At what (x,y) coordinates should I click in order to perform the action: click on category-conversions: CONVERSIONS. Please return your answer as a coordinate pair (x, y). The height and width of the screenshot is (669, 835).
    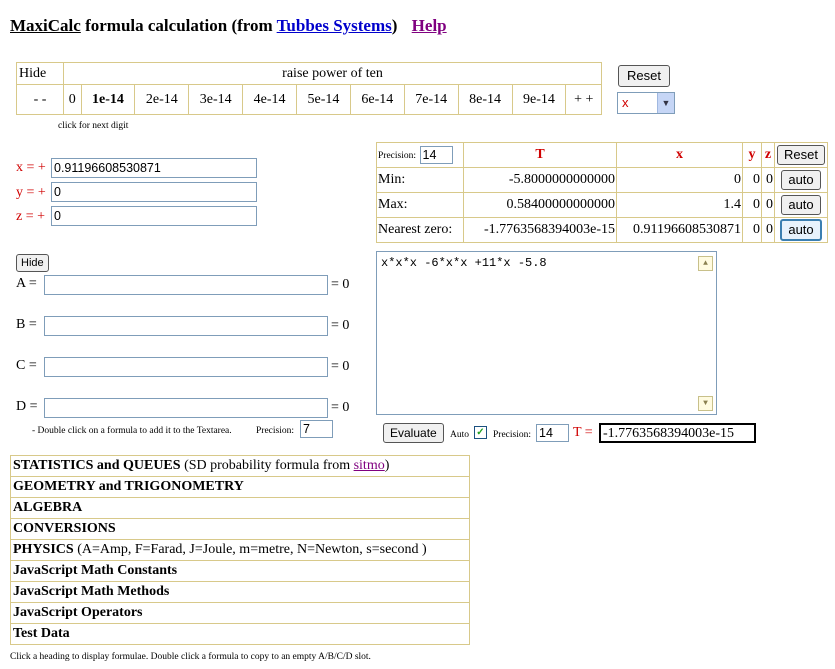
    Looking at the image, I should click on (240, 529).